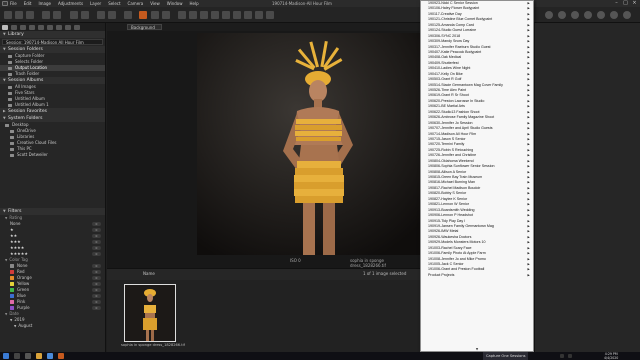  Describe the element at coordinates (41, 27) in the screenshot. I see `exposure-tab-icon` at that location.